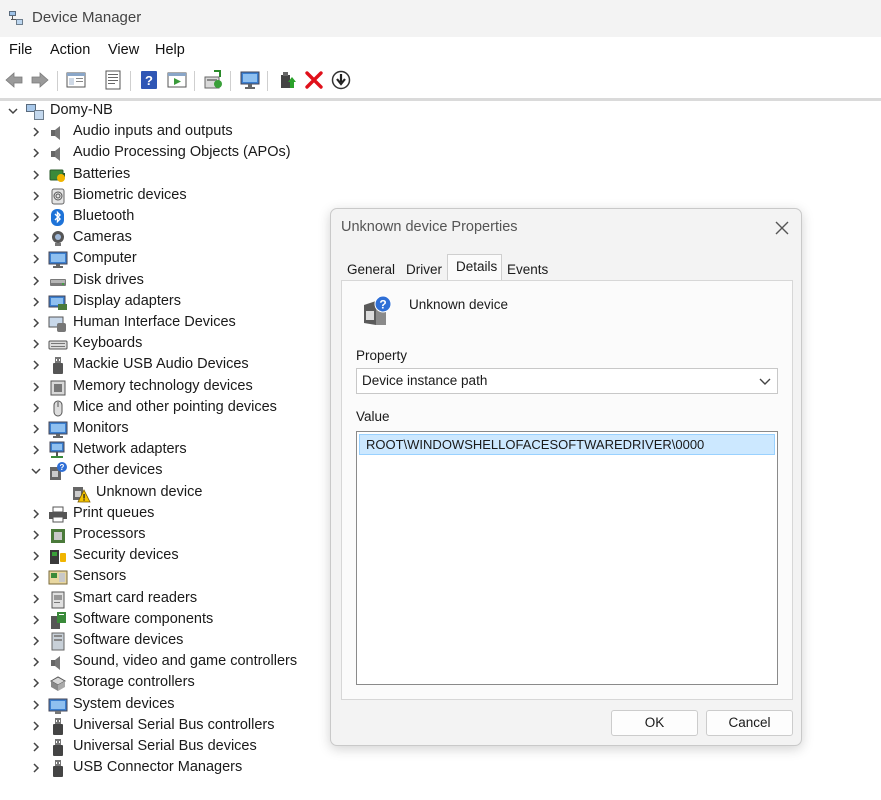 The image size is (881, 800). Describe the element at coordinates (150, 365) in the screenshot. I see `tree-item-mackie-usb-audio-devices: Mackie USB Audio Devices` at that location.